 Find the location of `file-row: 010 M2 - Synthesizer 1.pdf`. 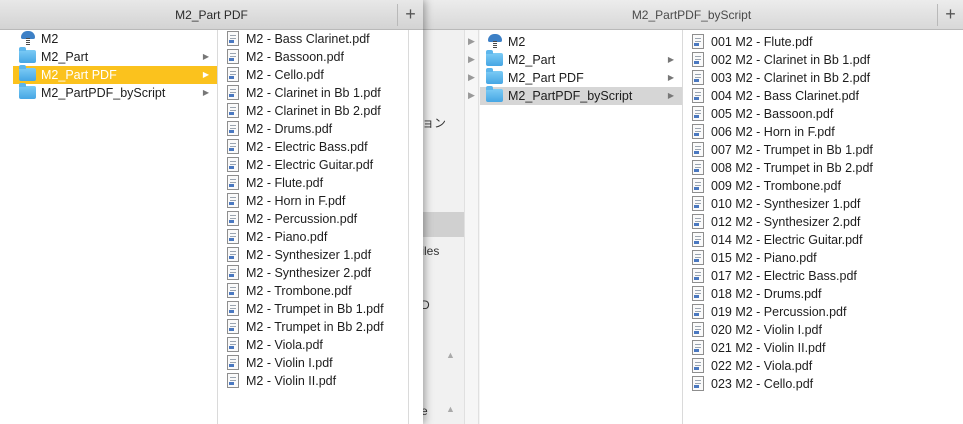

file-row: 010 M2 - Synthesizer 1.pdf is located at coordinates (823, 204).